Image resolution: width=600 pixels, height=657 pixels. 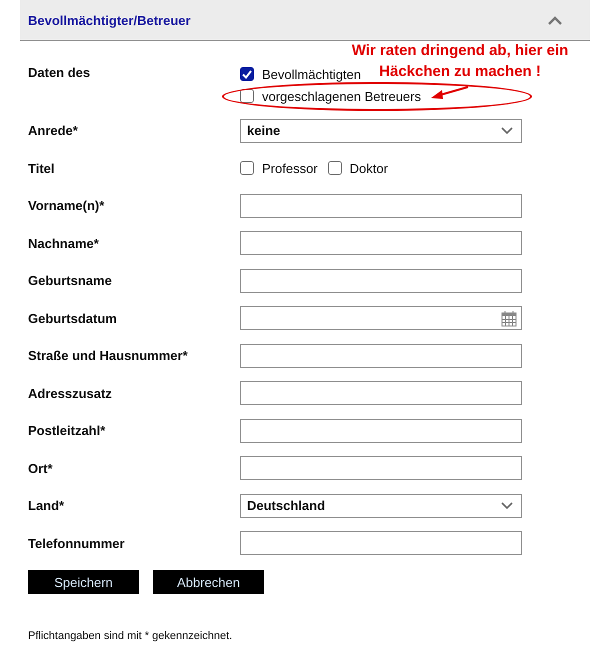 I want to click on save-button: Speichern, so click(x=83, y=582).